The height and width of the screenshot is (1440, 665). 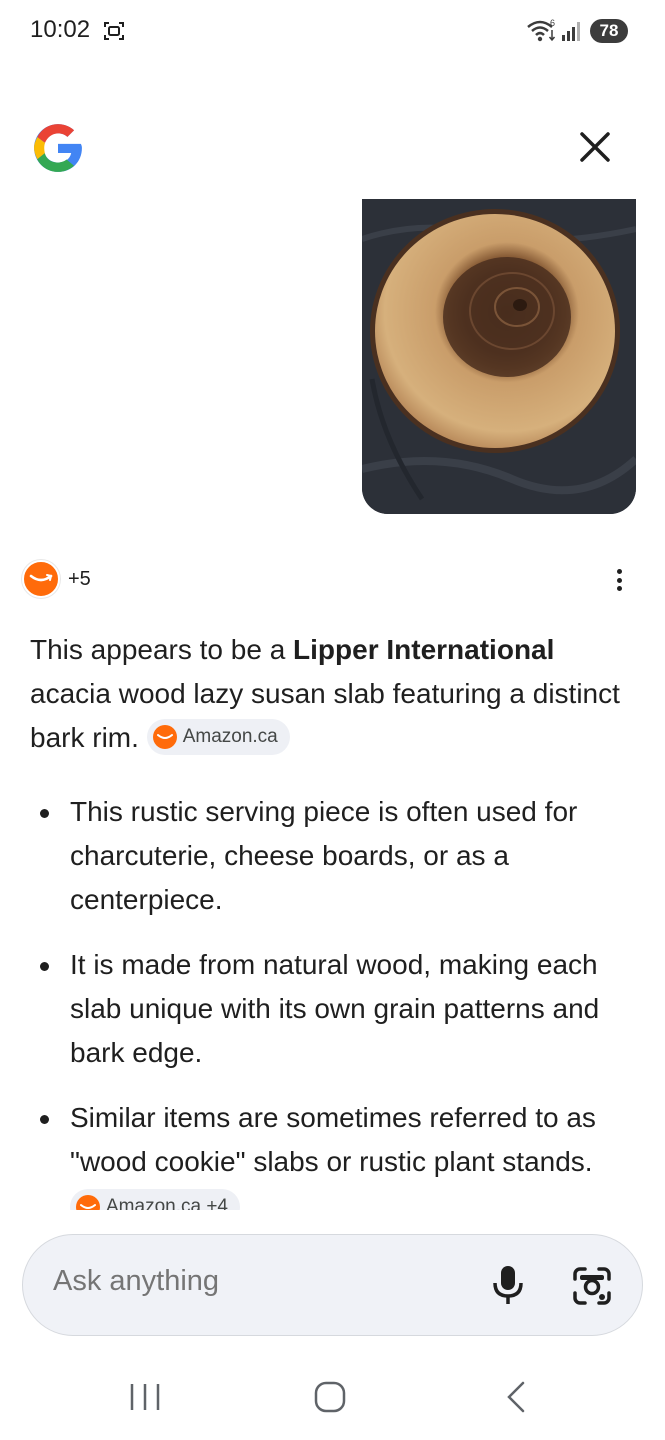 What do you see at coordinates (592, 1286) in the screenshot?
I see `lens-icon` at bounding box center [592, 1286].